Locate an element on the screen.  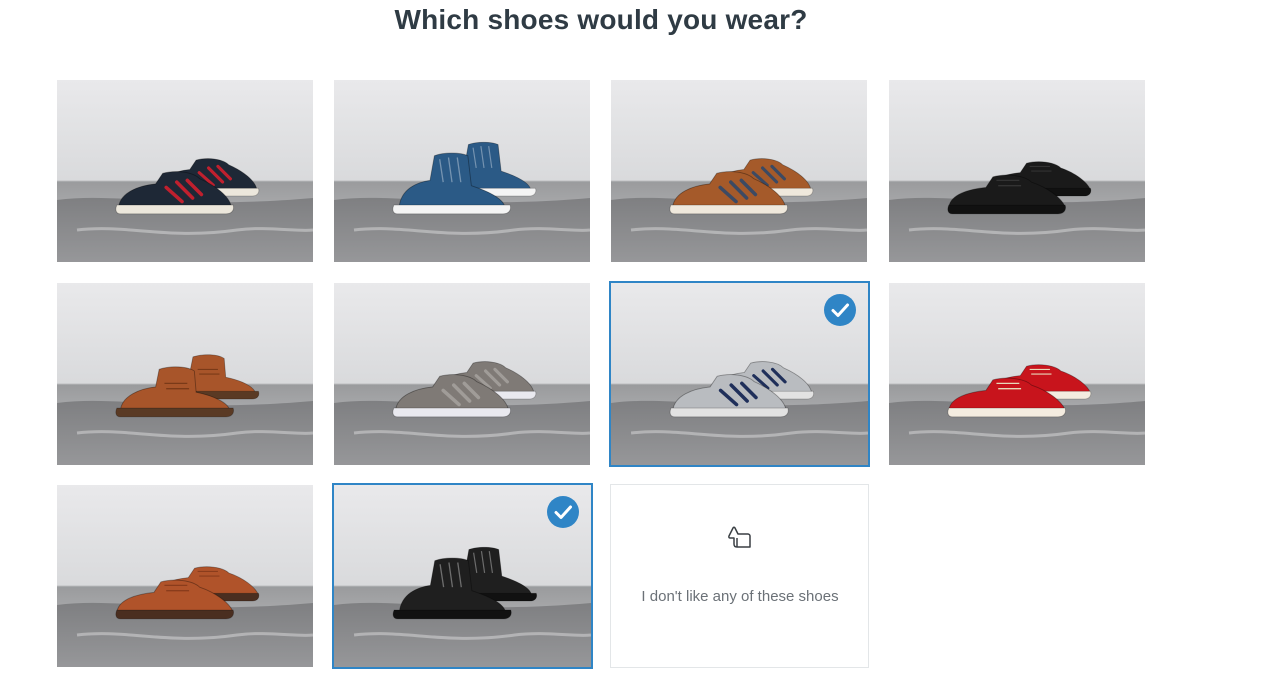
thumbs-down-icon is located at coordinates (739, 537).